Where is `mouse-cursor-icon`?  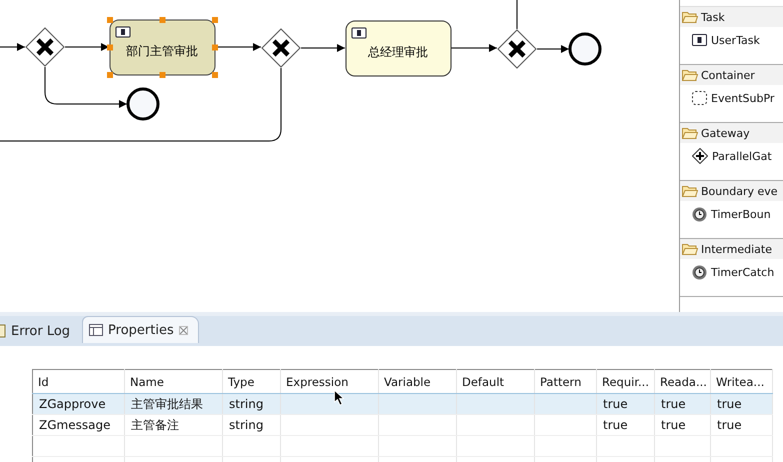
mouse-cursor-icon is located at coordinates (339, 398).